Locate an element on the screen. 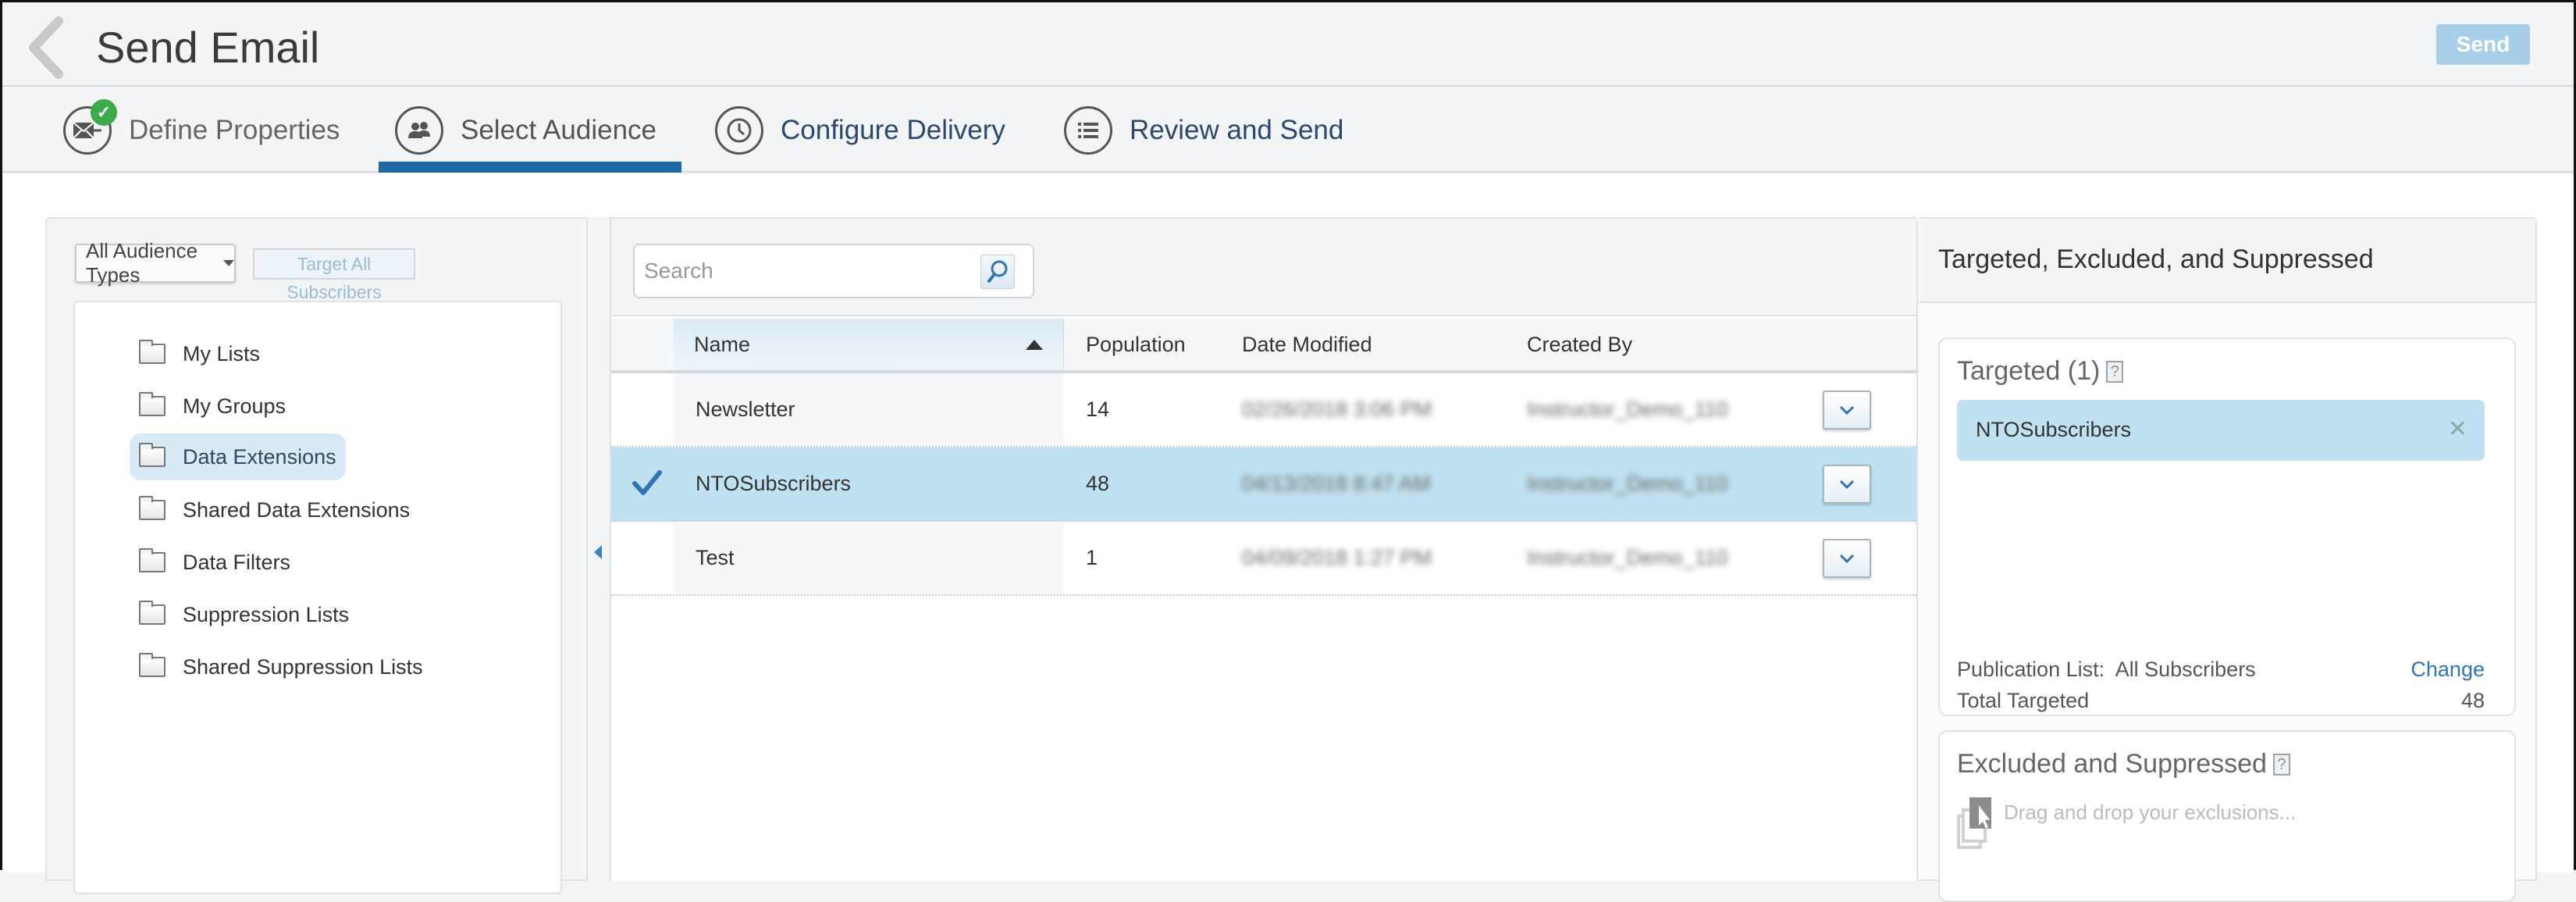 The width and height of the screenshot is (2576, 902). folder-label: Suppression Lists is located at coordinates (266, 614).